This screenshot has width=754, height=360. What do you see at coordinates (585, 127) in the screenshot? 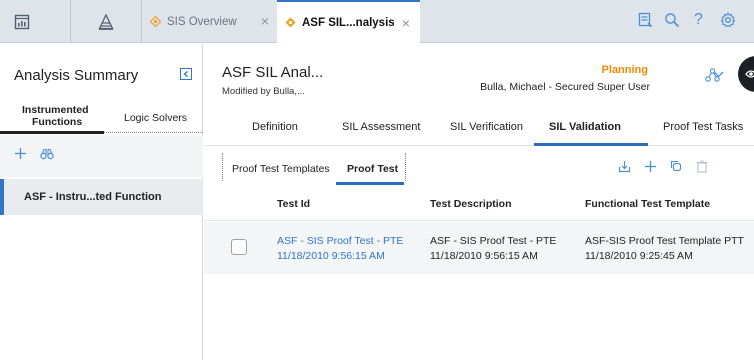
I see `tab-sil-validation: SIL Validation` at bounding box center [585, 127].